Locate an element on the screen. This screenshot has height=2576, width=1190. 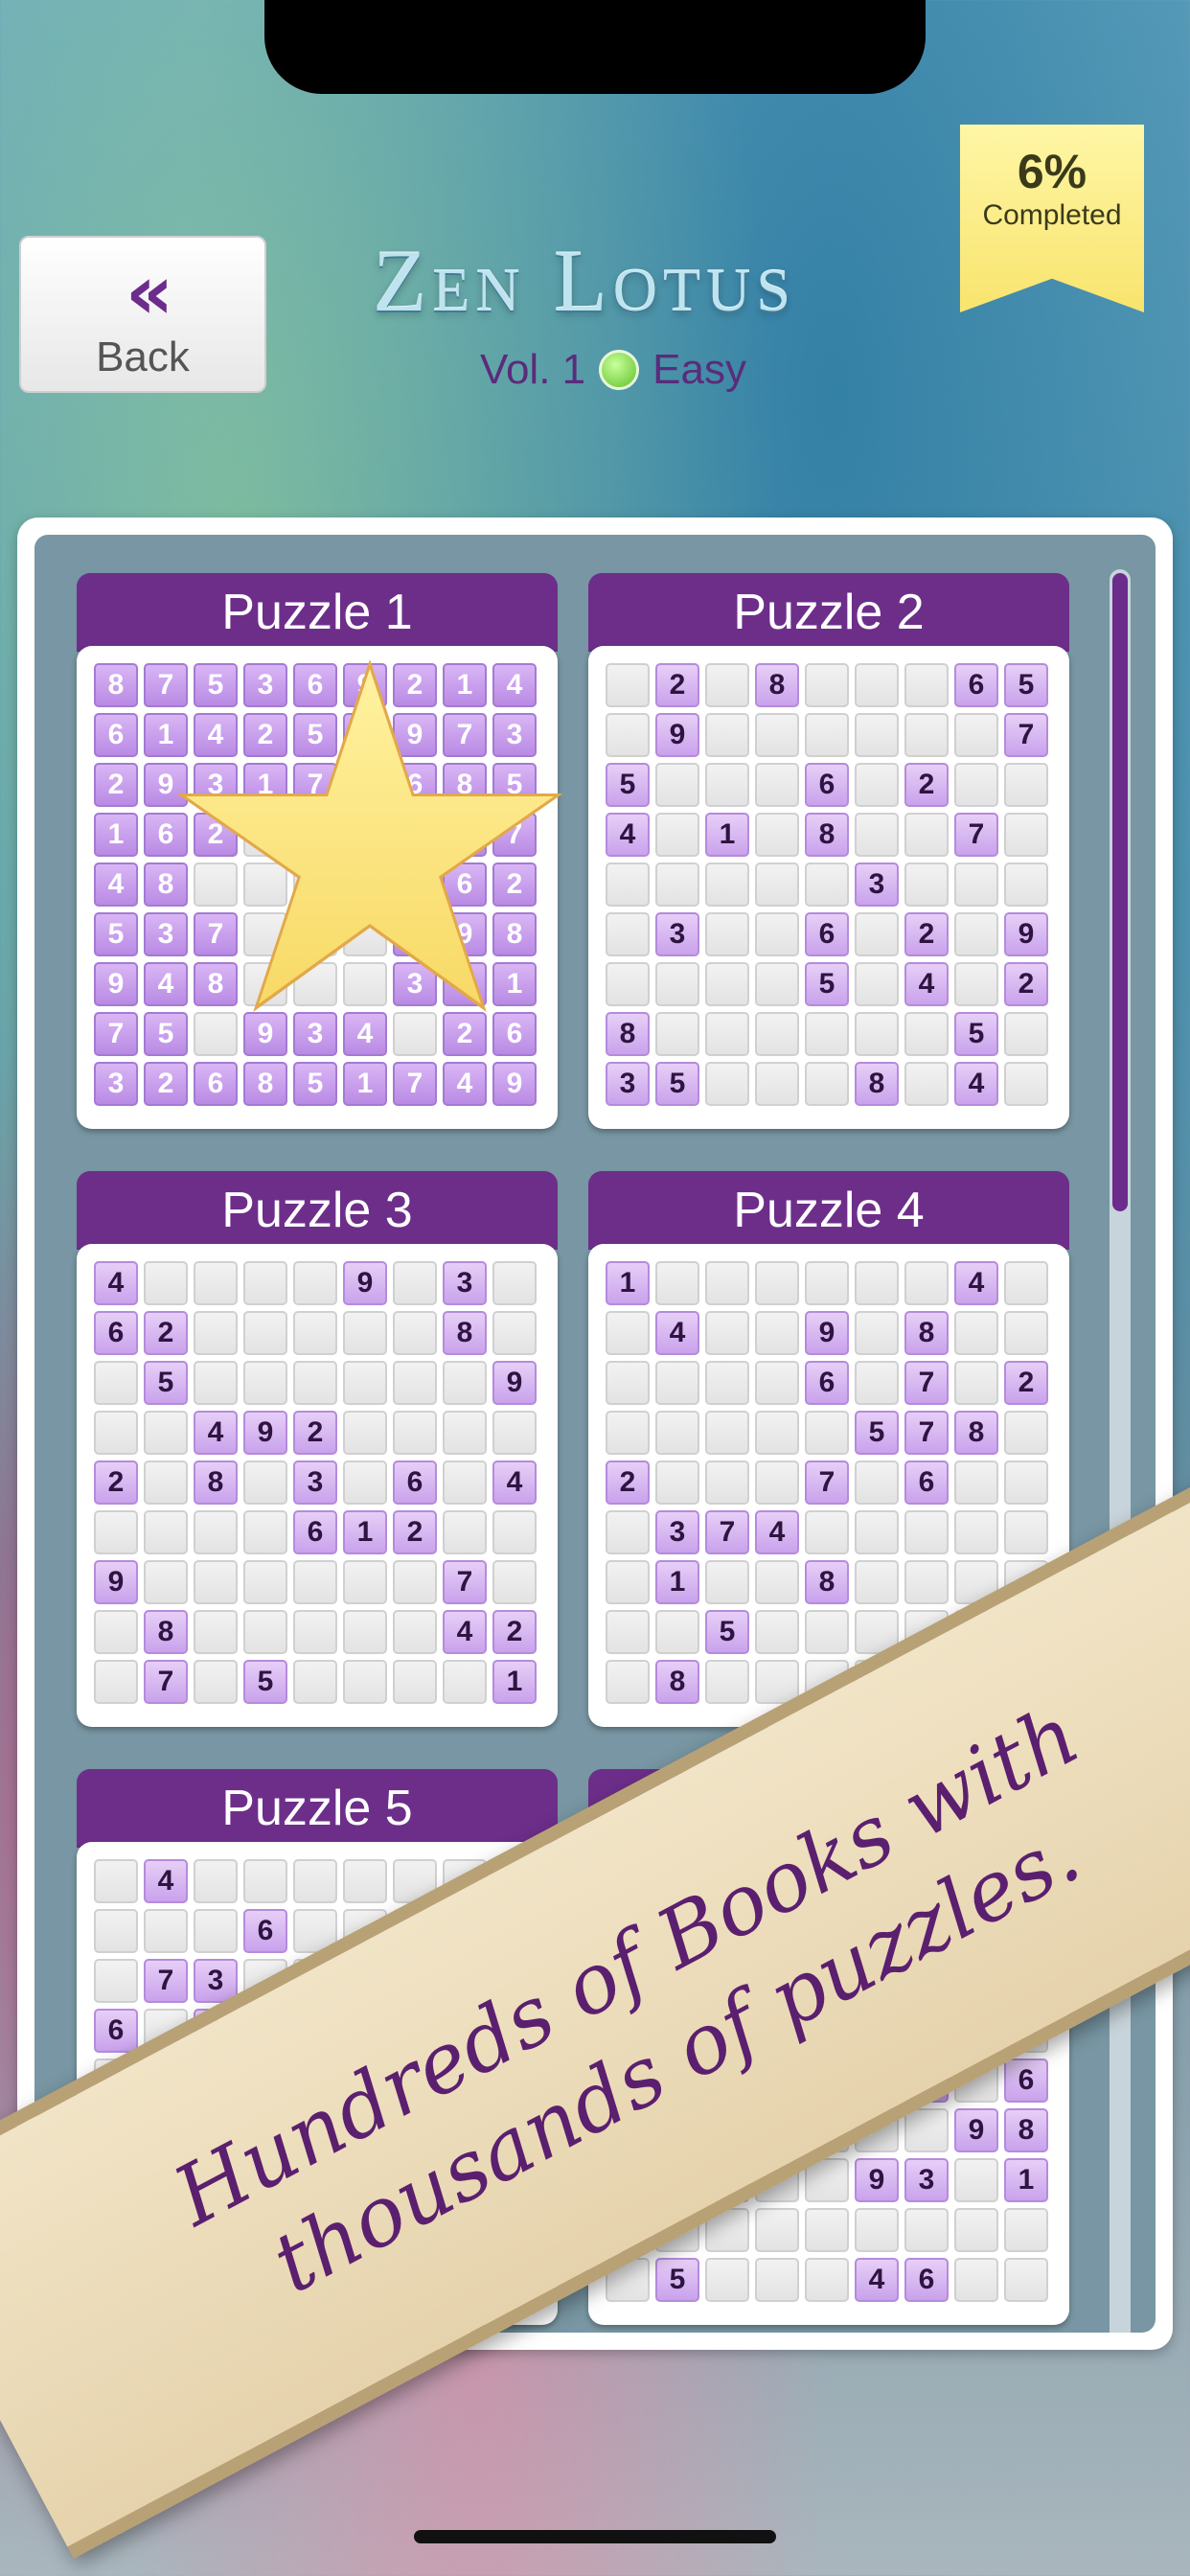
puzzle-card: Puzzle 3493628594922836461297842751 is located at coordinates (318, 1451).